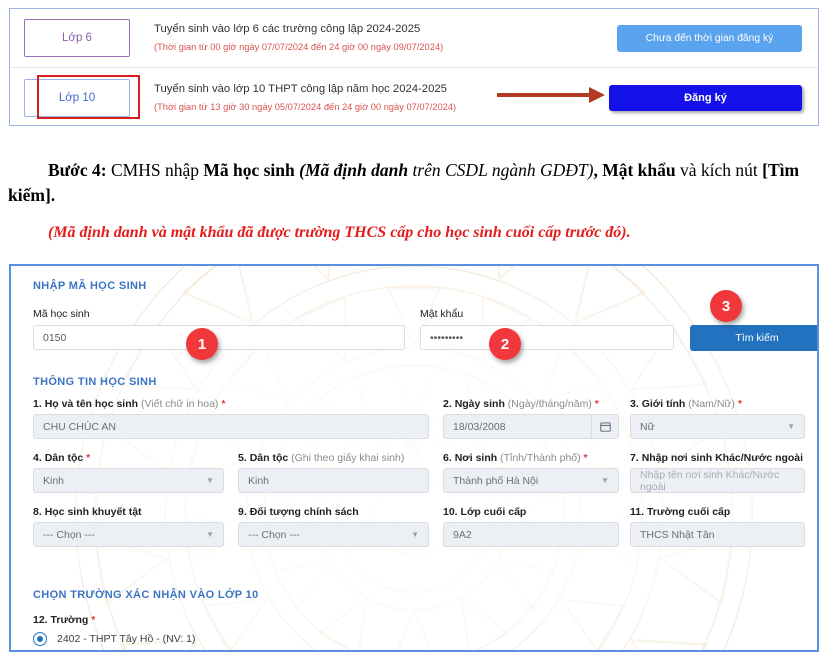 The height and width of the screenshot is (656, 829). Describe the element at coordinates (753, 338) in the screenshot. I see `search-button: Tìm kiếm` at that location.